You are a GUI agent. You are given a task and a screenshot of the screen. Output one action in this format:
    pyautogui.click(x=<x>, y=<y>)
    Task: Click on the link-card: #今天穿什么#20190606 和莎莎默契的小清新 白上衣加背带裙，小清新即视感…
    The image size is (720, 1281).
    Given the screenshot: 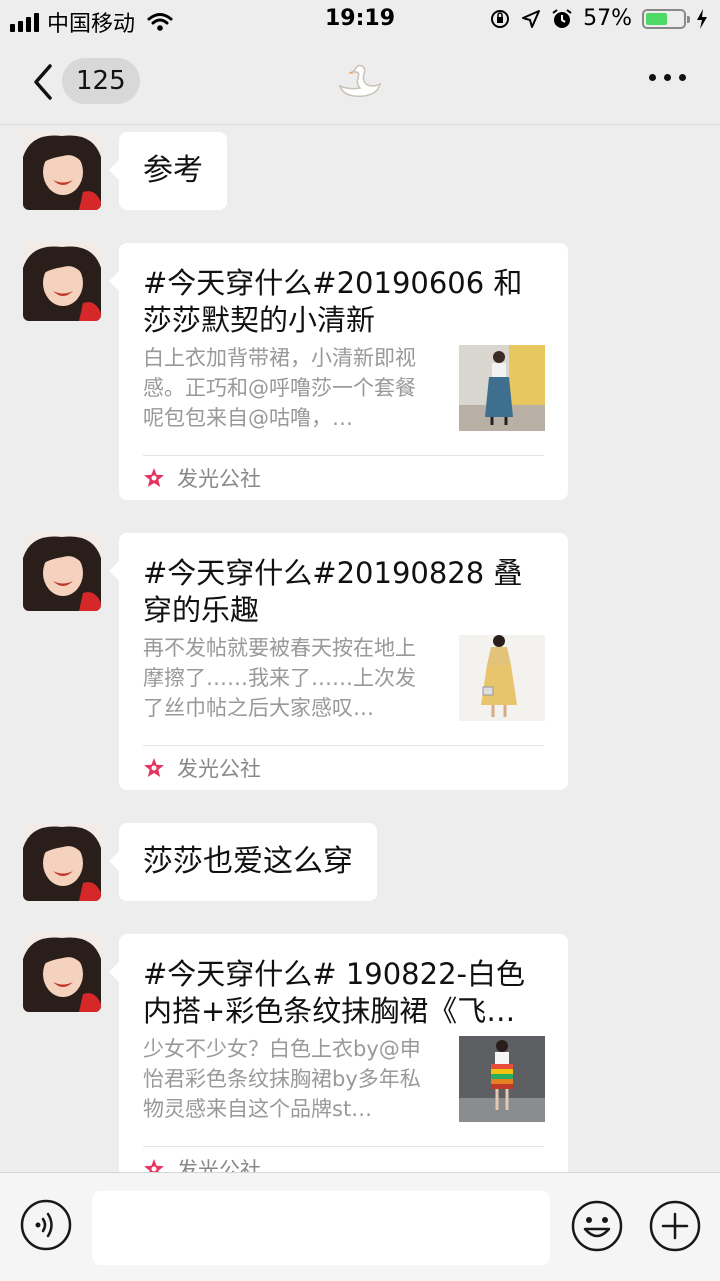 What is the action you would take?
    pyautogui.click(x=338, y=371)
    